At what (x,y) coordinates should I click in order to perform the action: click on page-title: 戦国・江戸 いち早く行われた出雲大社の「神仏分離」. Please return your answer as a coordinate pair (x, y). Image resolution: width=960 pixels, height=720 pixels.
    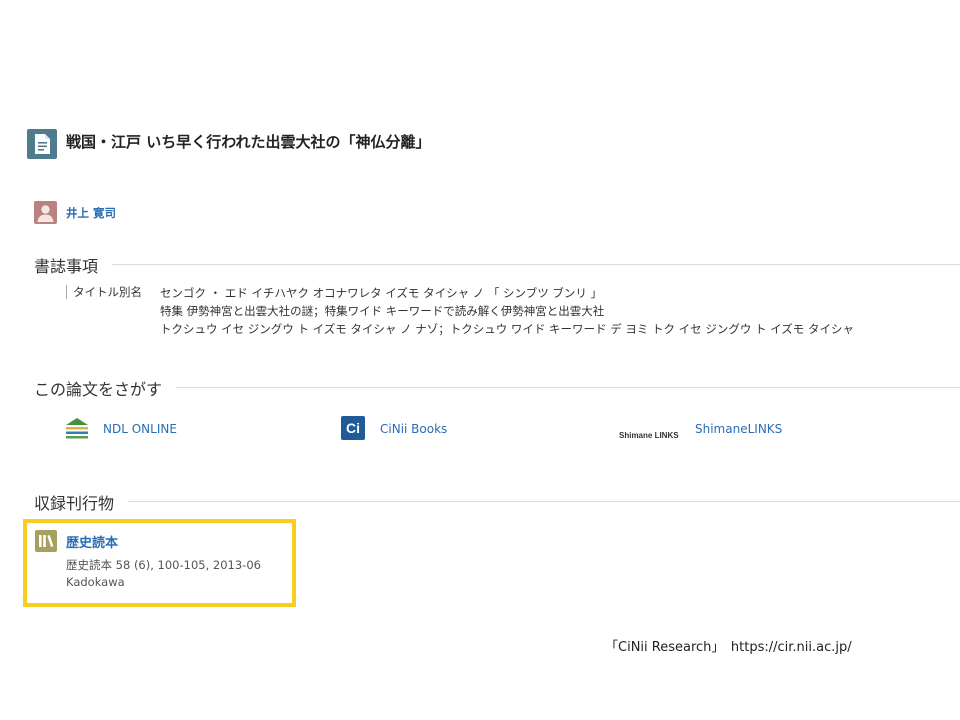
    Looking at the image, I should click on (248, 142).